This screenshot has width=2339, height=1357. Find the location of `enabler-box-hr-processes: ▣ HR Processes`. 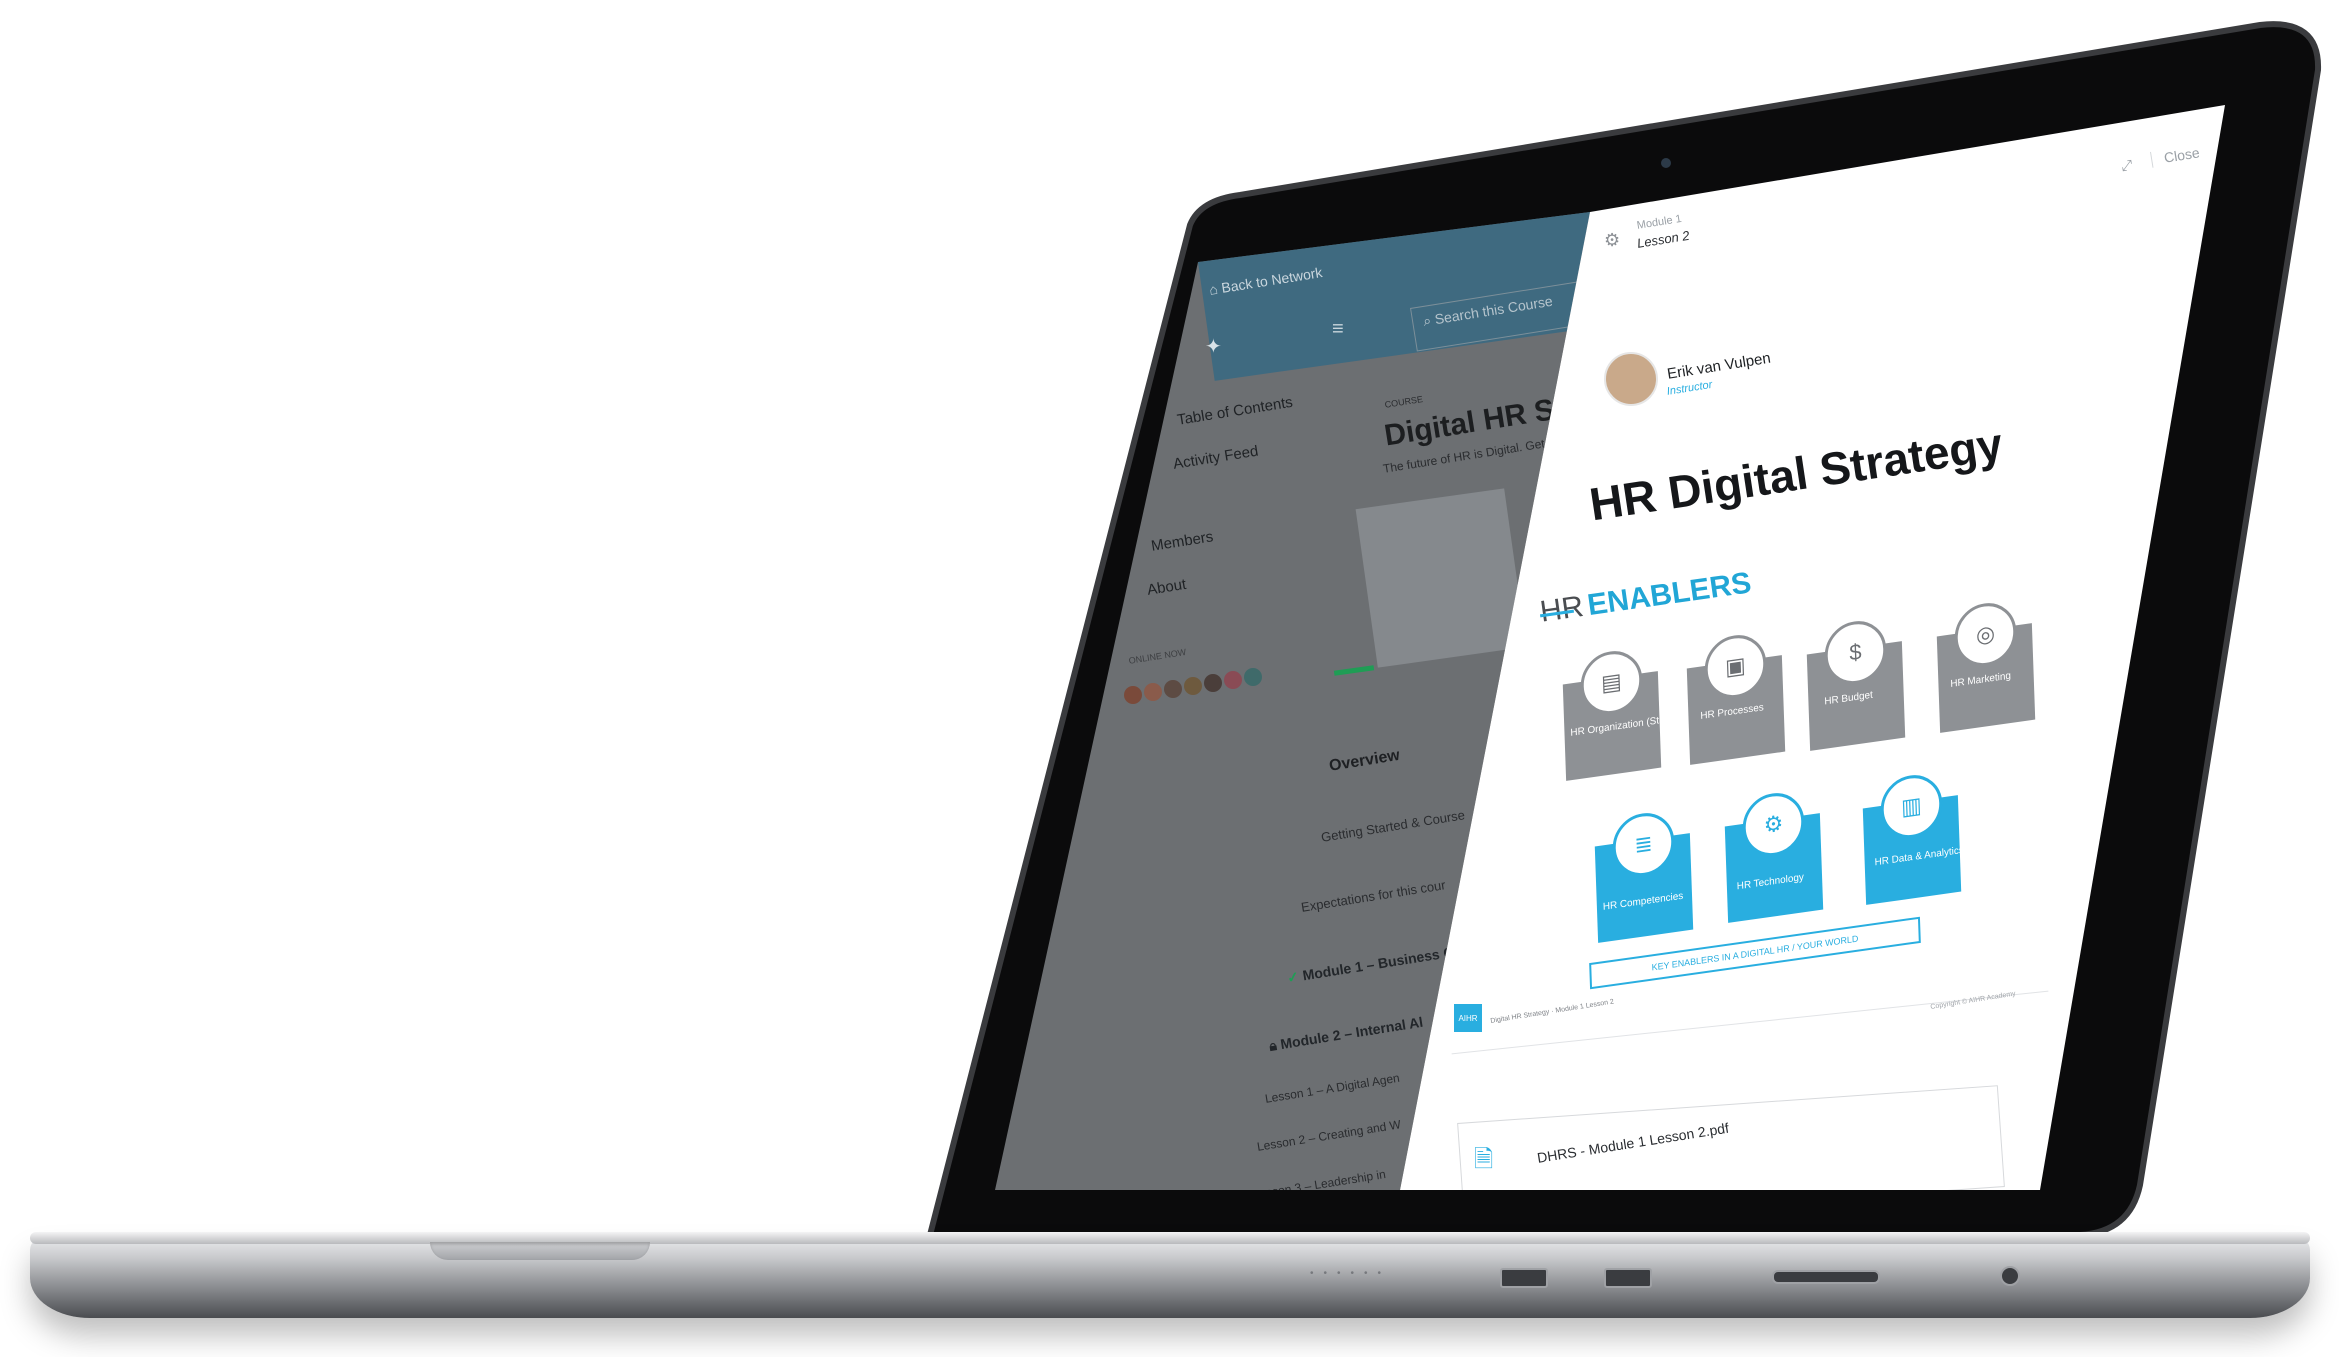

enabler-box-hr-processes: ▣ HR Processes is located at coordinates (1736, 698).